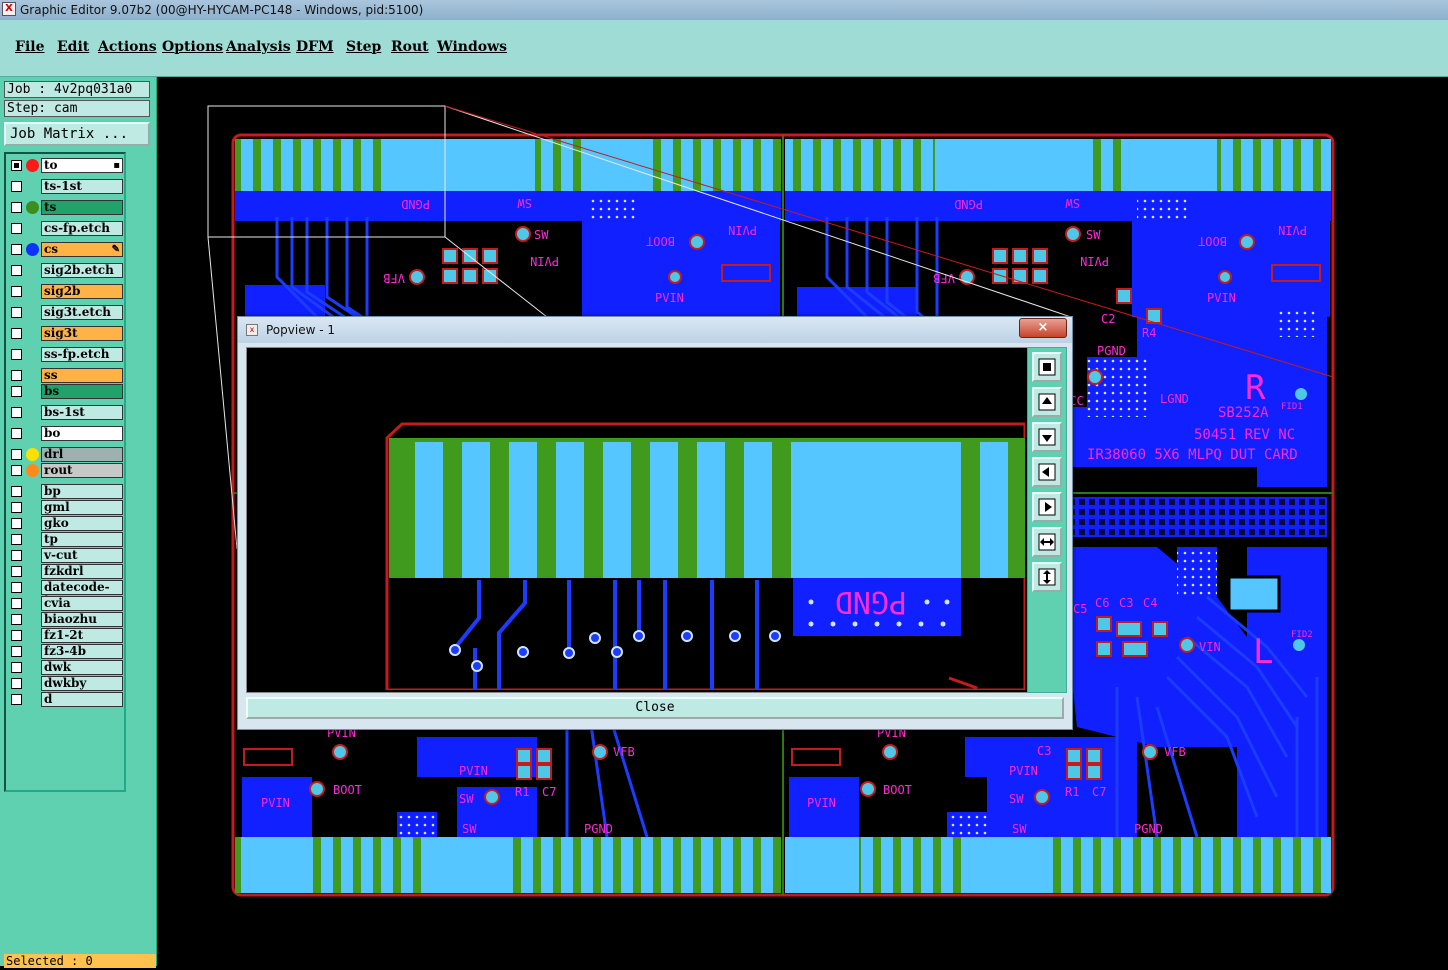 Image resolution: width=1448 pixels, height=970 pixels. I want to click on zoom-in-button, so click(1047, 402).